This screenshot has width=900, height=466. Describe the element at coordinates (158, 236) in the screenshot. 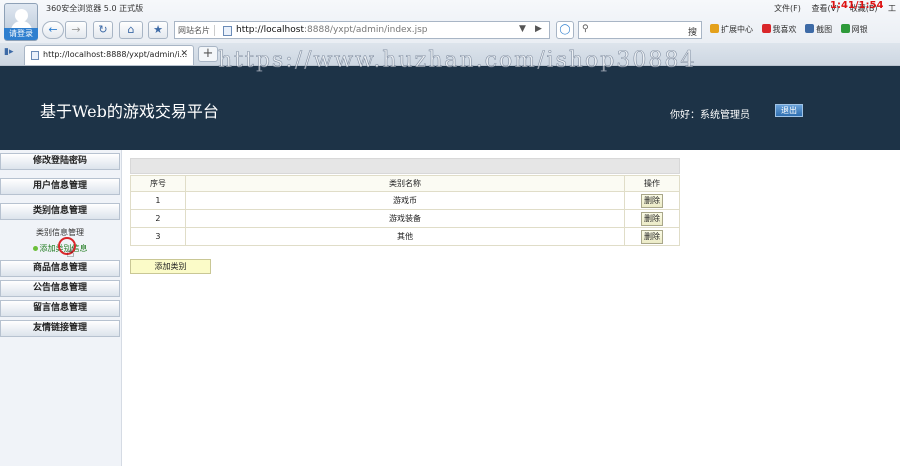

I see `cell-index: 3` at that location.